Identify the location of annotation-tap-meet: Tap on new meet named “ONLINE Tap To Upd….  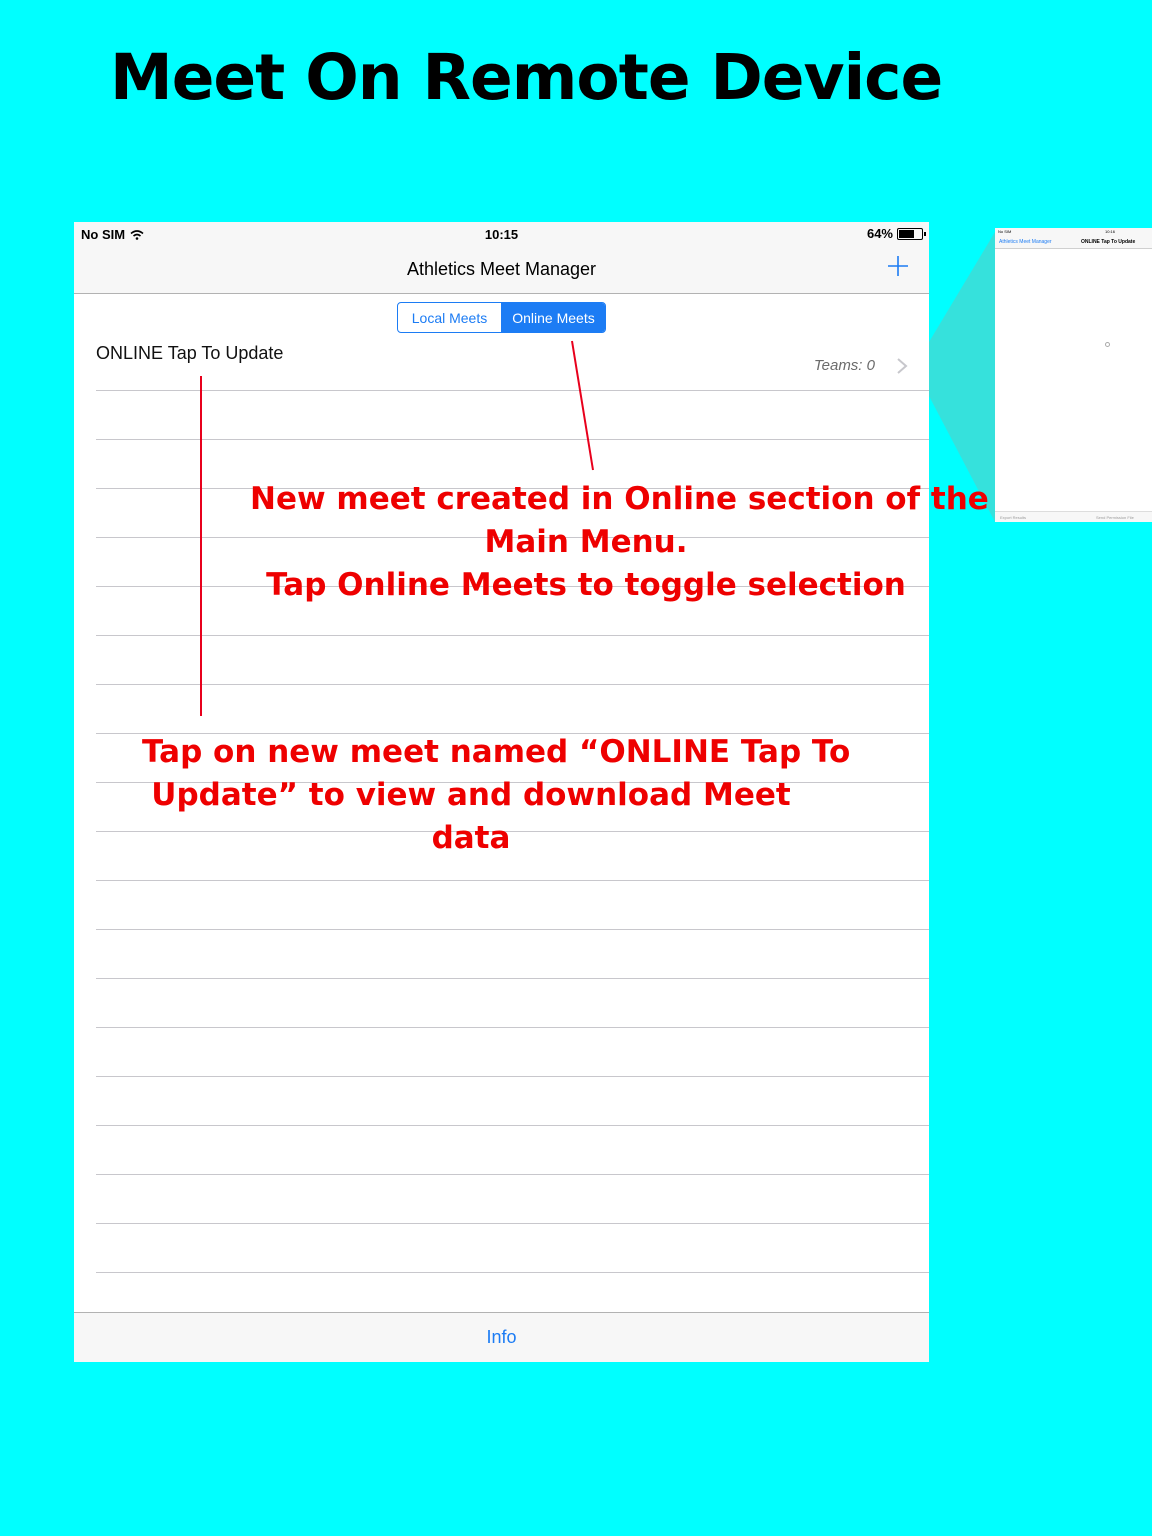
(496, 795).